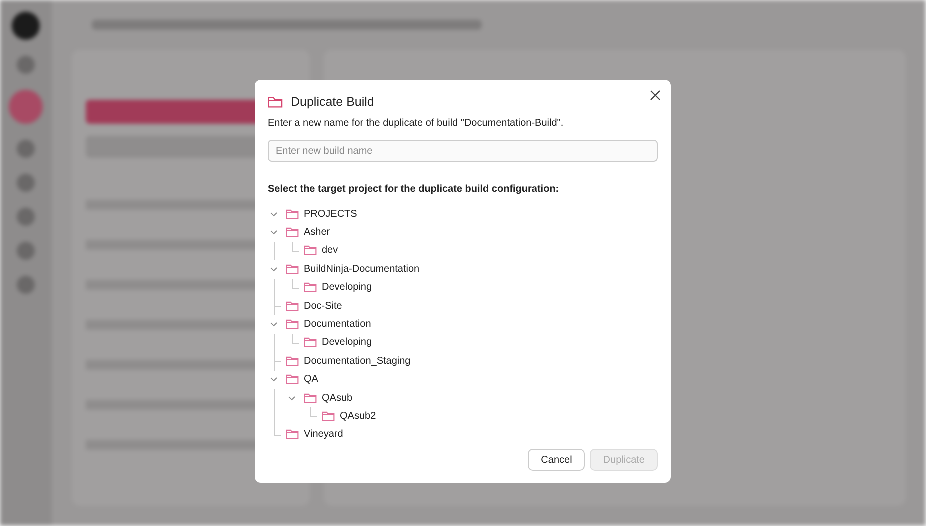  What do you see at coordinates (416, 123) in the screenshot?
I see `dialog-message: Enter a new name for the duplicate of build "Documentation-Build".` at bounding box center [416, 123].